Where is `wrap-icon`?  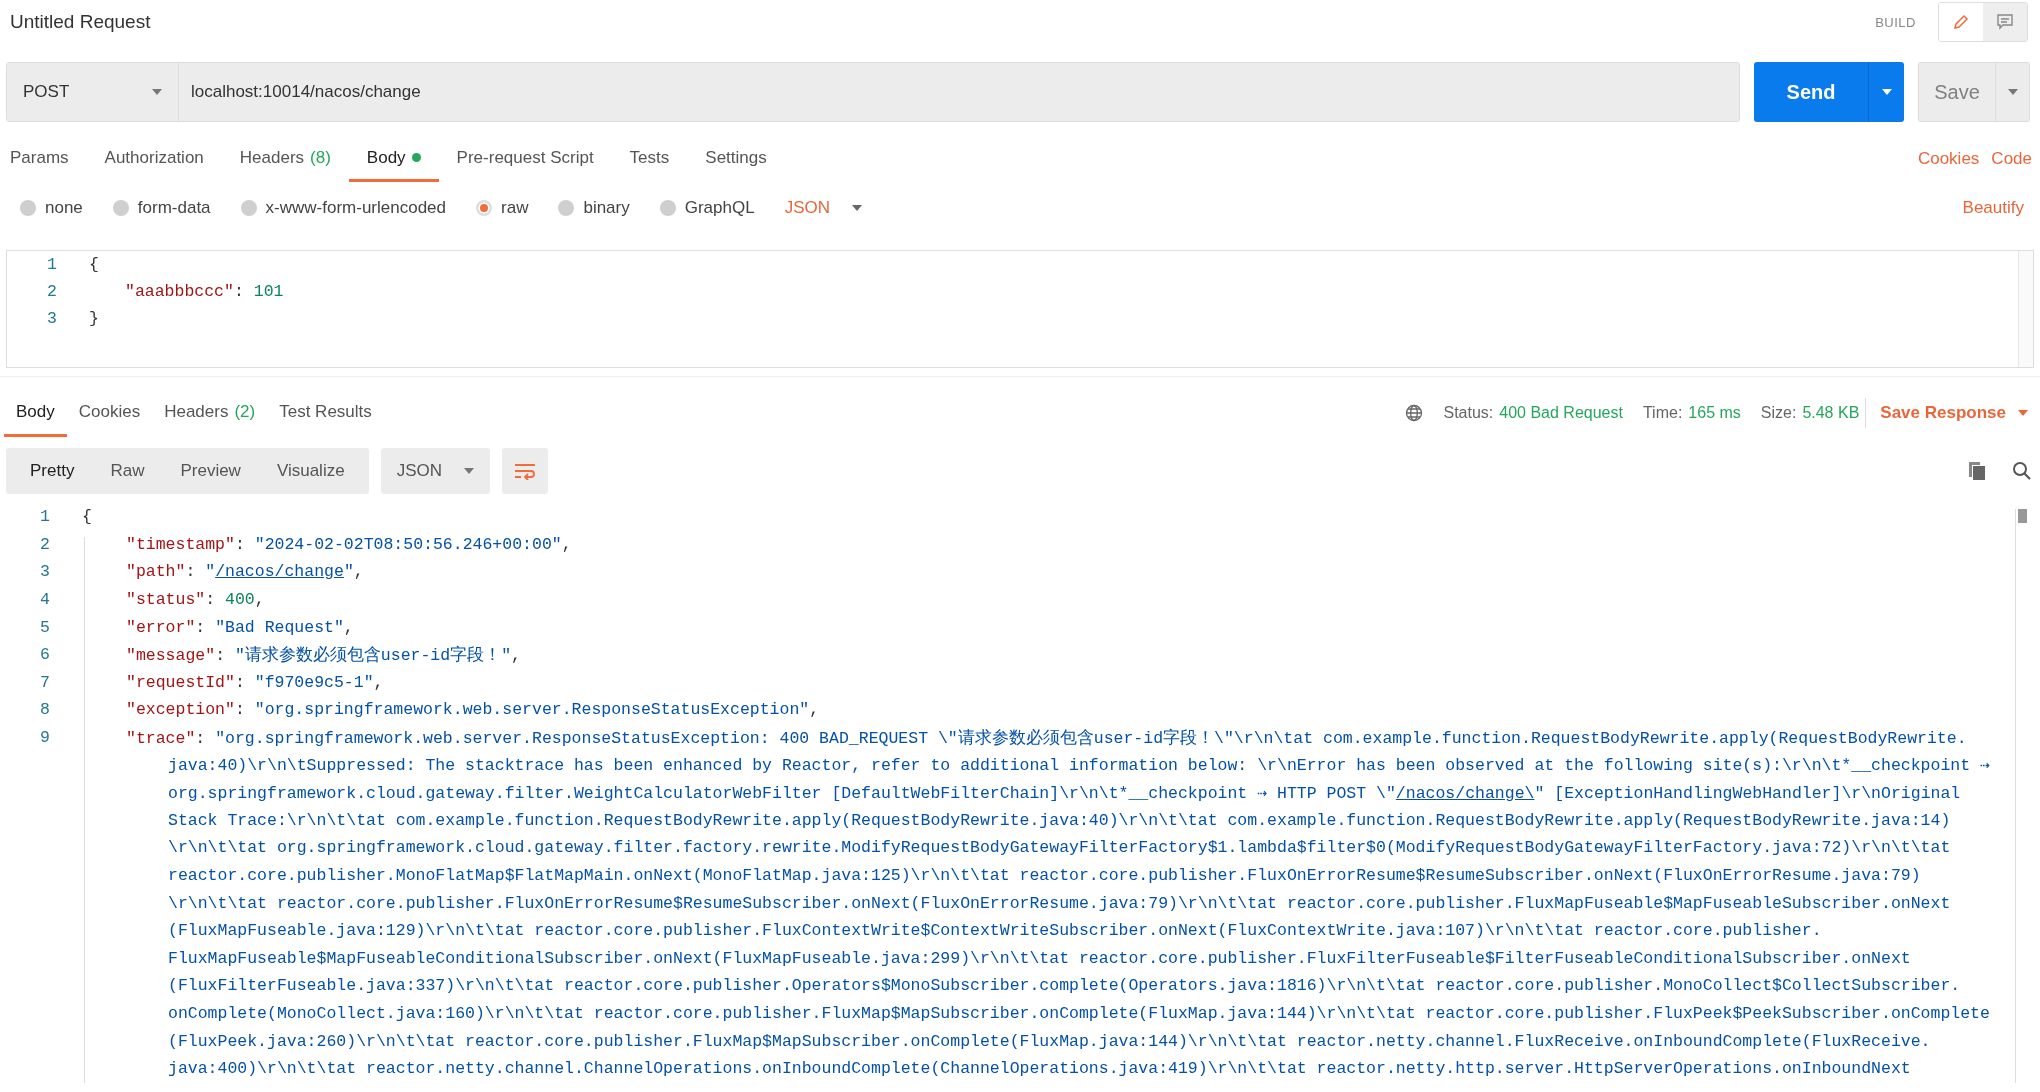
wrap-icon is located at coordinates (524, 471).